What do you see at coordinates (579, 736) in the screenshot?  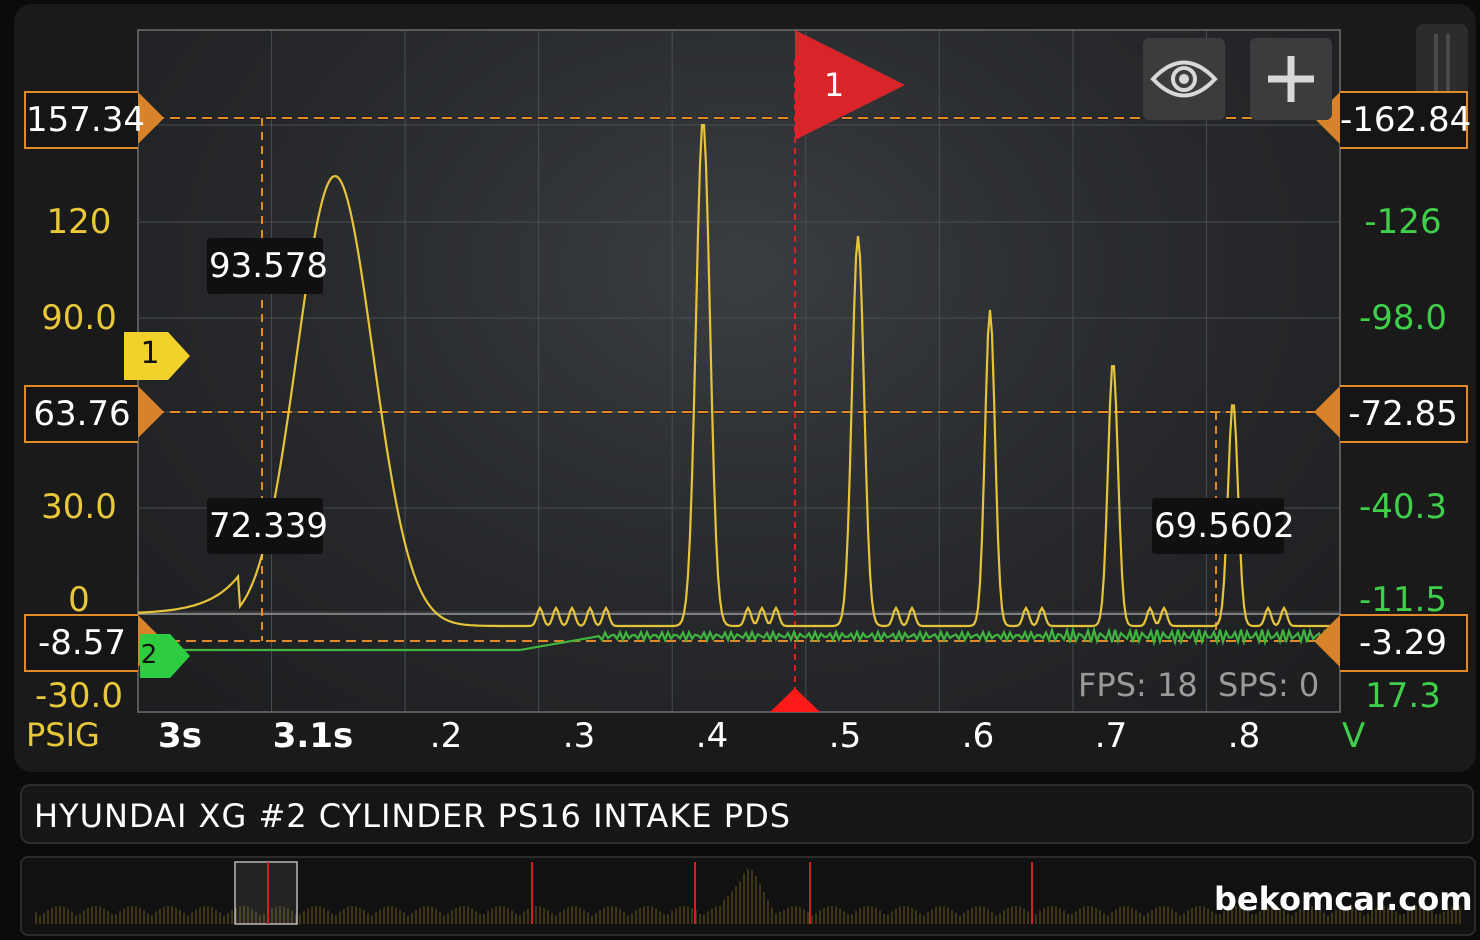 I see `time-axis-tick: .3` at bounding box center [579, 736].